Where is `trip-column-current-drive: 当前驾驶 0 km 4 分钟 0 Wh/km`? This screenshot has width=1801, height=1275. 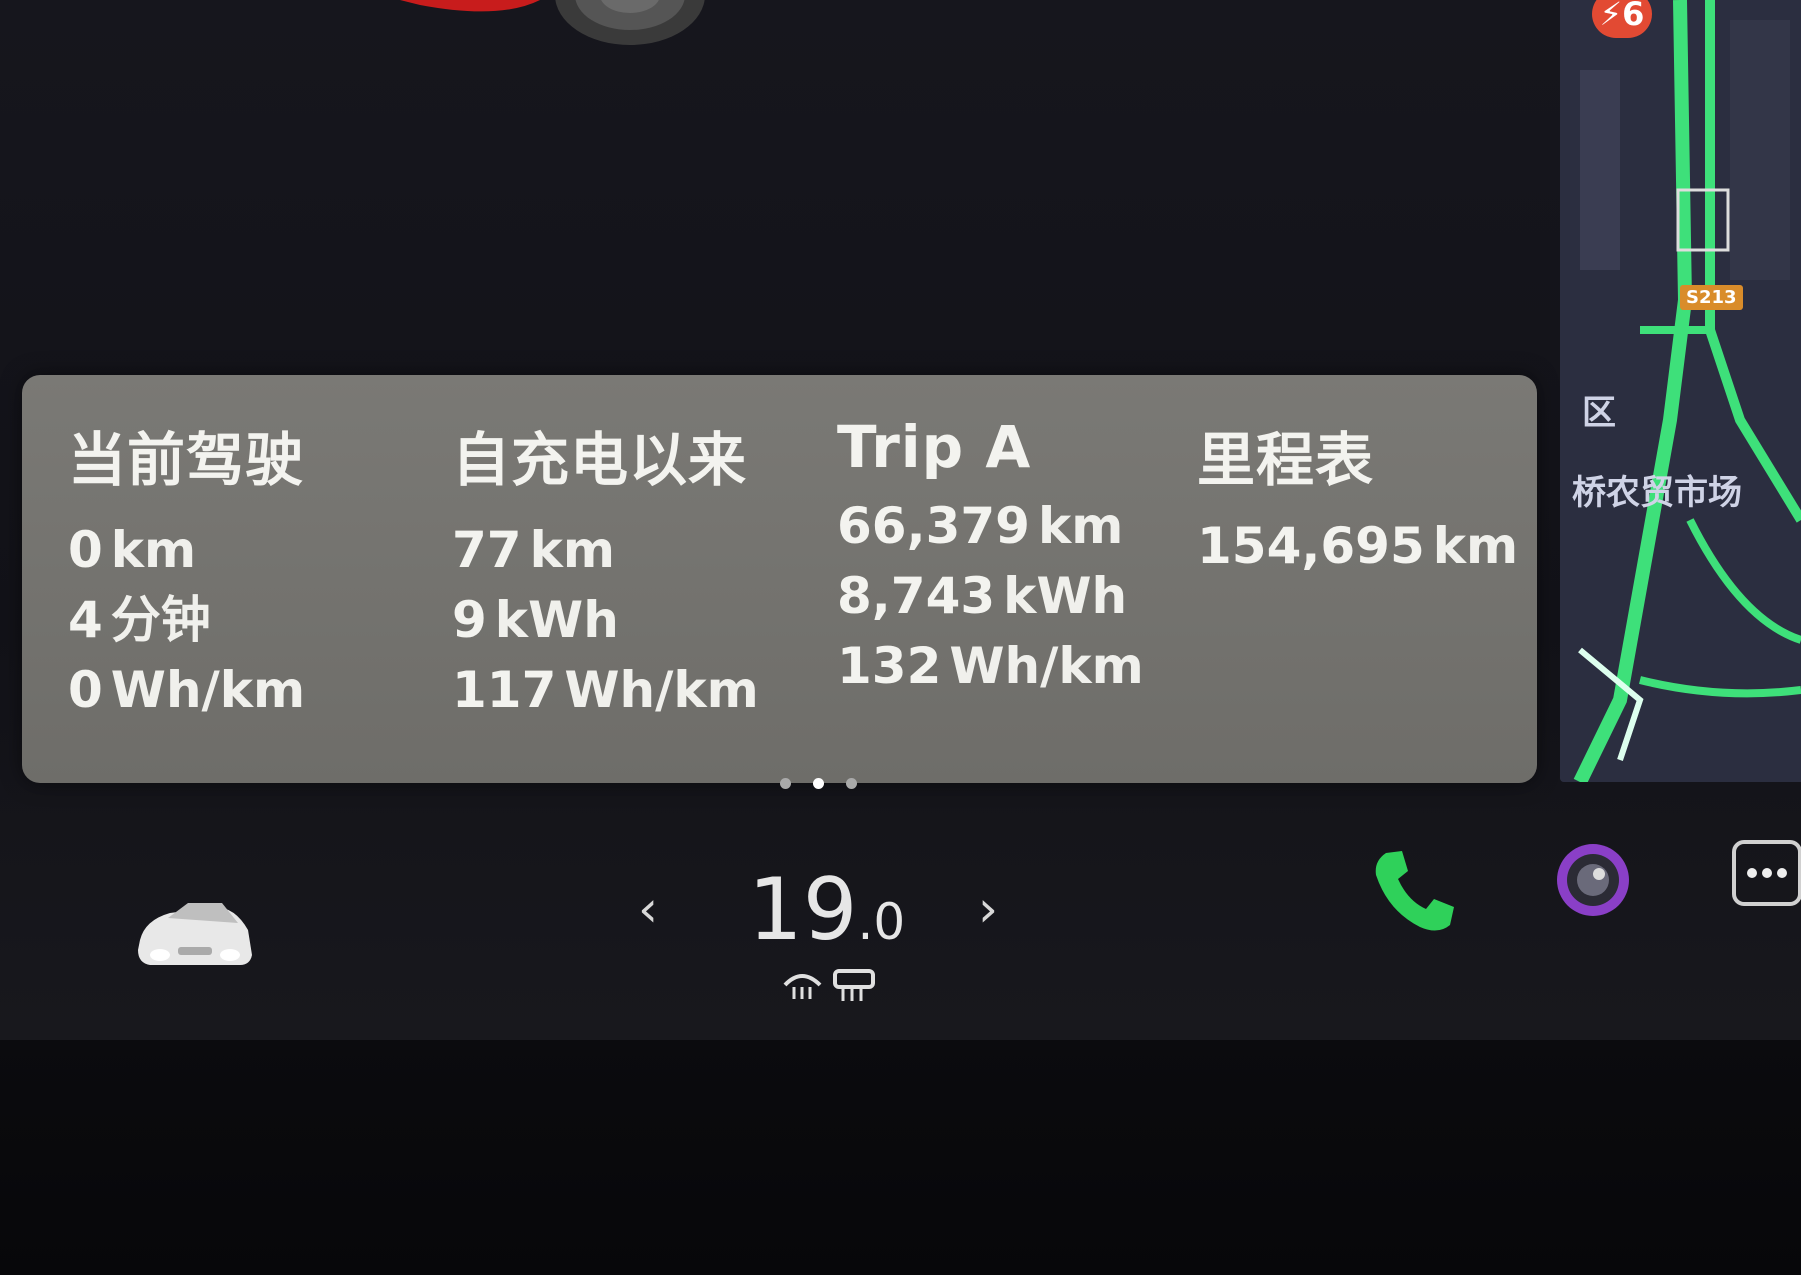
trip-column-current-drive: 当前驾驶 0 km 4 分钟 0 Wh/km is located at coordinates (186, 569).